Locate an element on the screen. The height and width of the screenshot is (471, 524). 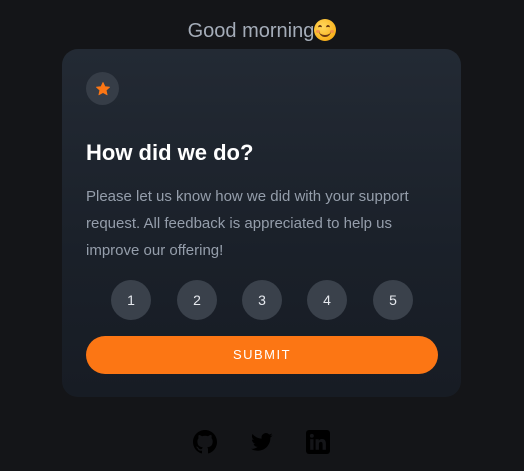
greeting: Good morning is located at coordinates (262, 31).